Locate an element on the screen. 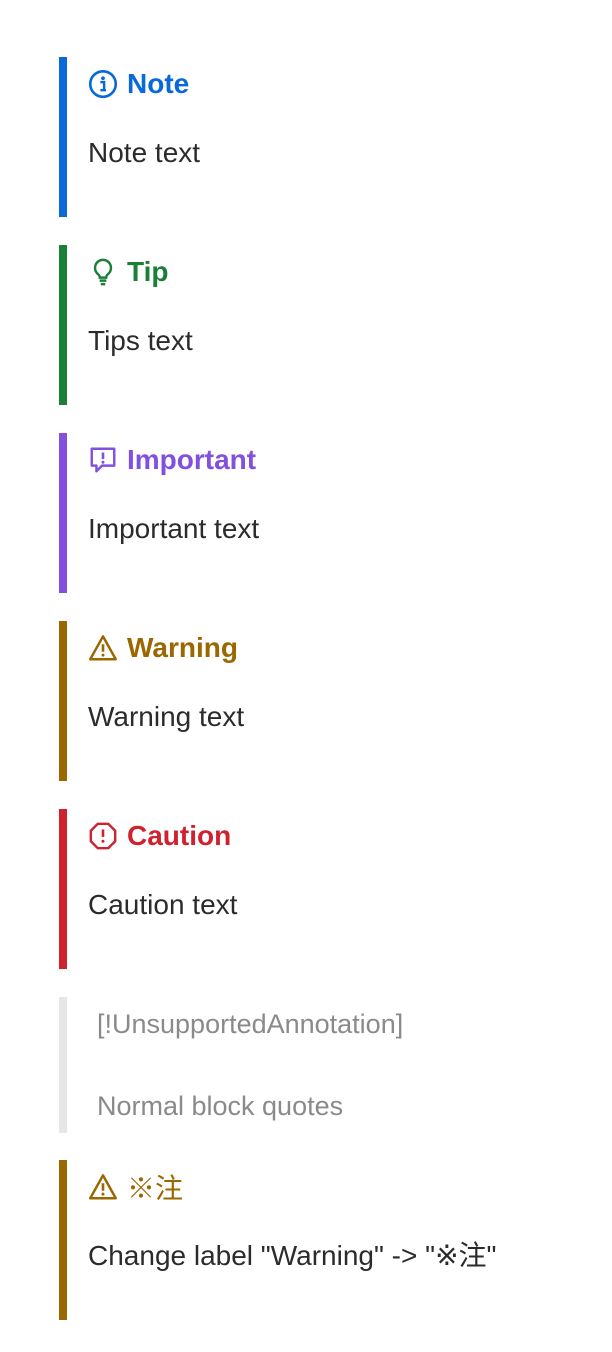 The image size is (612, 1352). lightbulb-icon is located at coordinates (103, 272).